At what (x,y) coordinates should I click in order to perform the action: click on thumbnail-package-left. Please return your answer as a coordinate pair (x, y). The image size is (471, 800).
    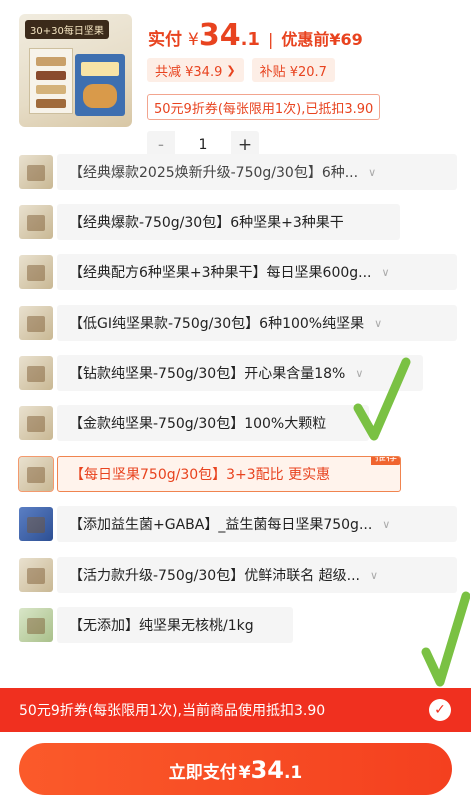
    Looking at the image, I should click on (51, 81).